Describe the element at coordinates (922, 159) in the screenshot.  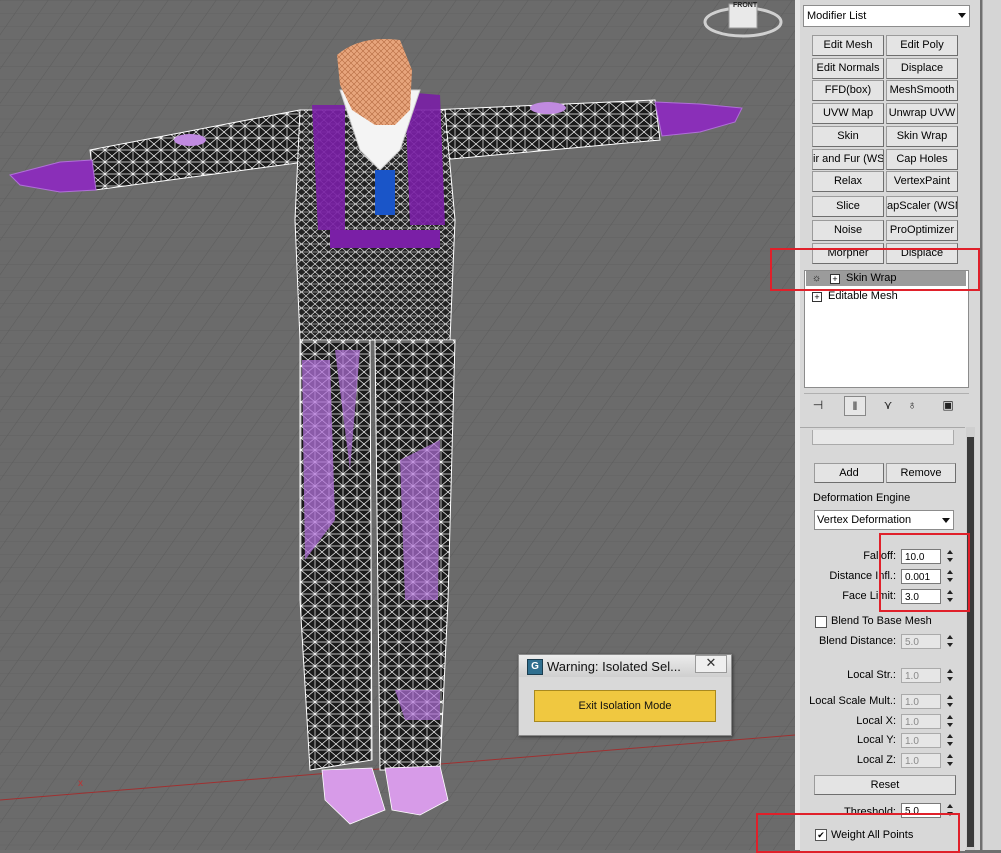
I see `modifier-button: Cap Holes` at that location.